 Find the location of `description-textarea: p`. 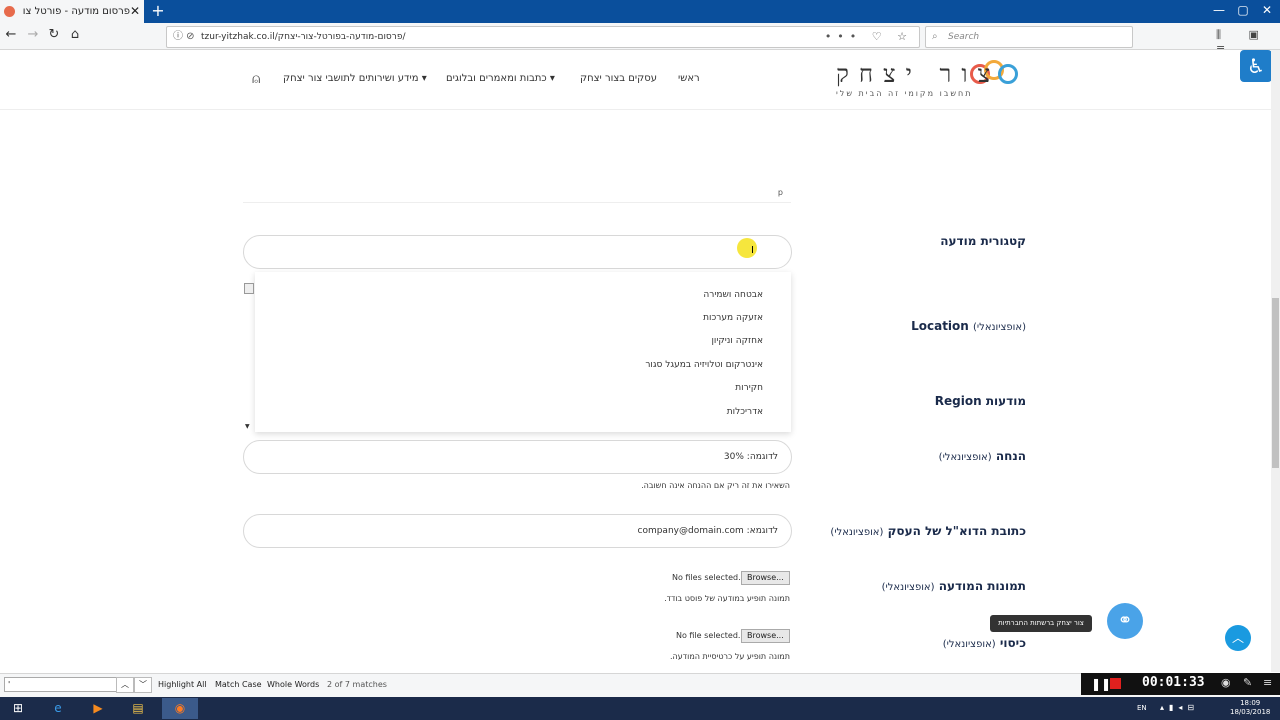

description-textarea: p is located at coordinates (517, 156).